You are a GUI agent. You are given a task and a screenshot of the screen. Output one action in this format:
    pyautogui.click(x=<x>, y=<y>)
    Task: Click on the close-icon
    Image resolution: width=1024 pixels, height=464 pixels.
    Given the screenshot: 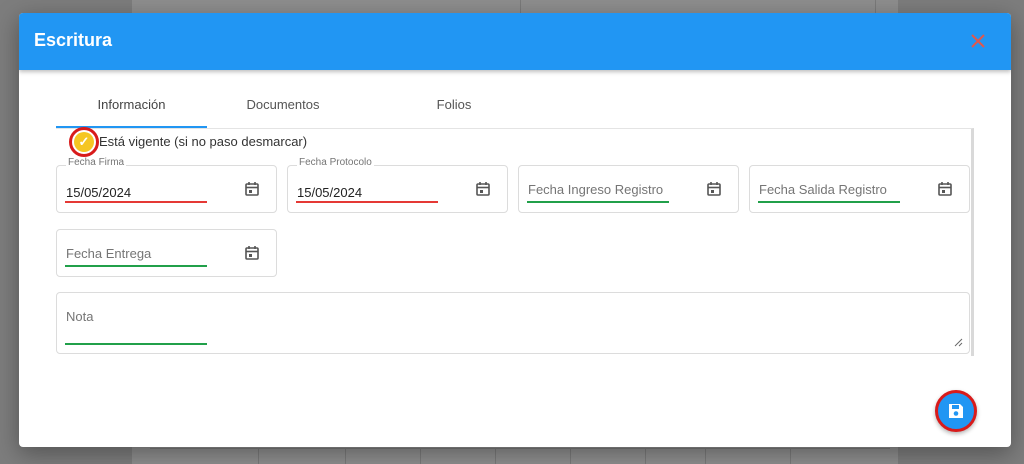 What is the action you would take?
    pyautogui.click(x=978, y=41)
    